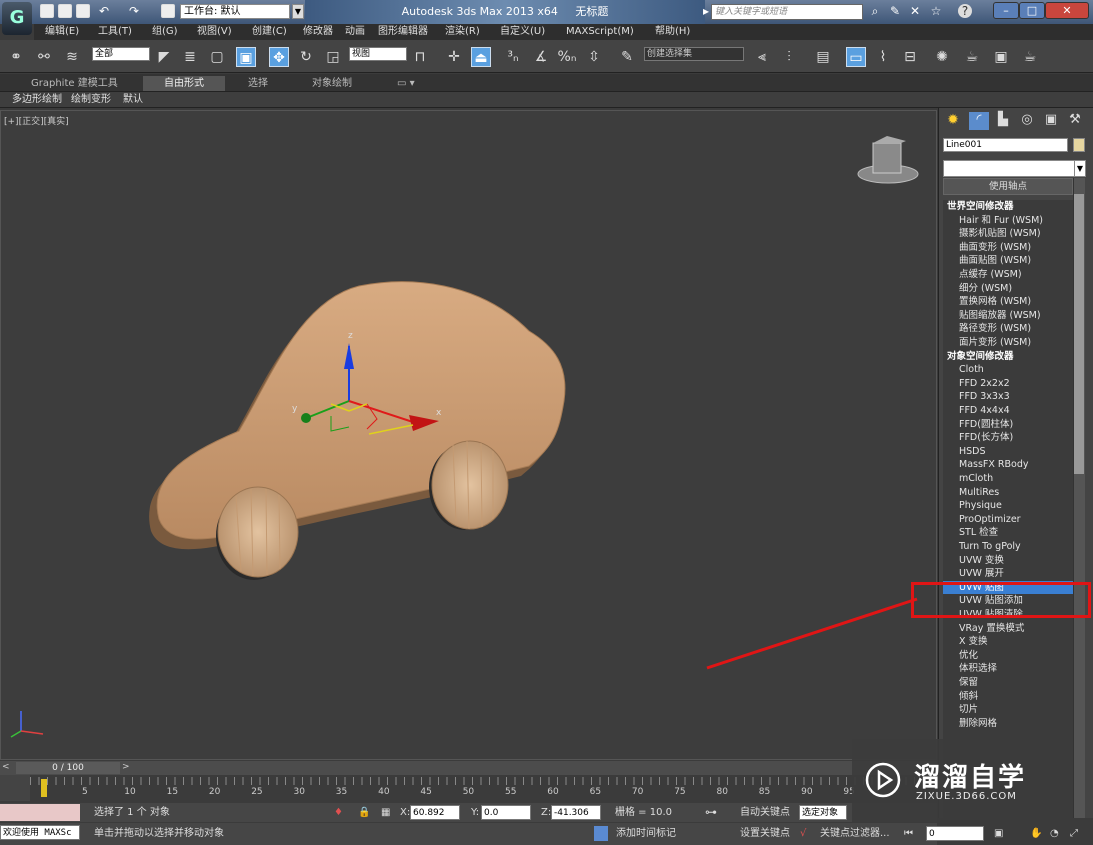 The image size is (1093, 845). Describe the element at coordinates (1051, 121) in the screenshot. I see `display-tab-icon: ▣` at that location.